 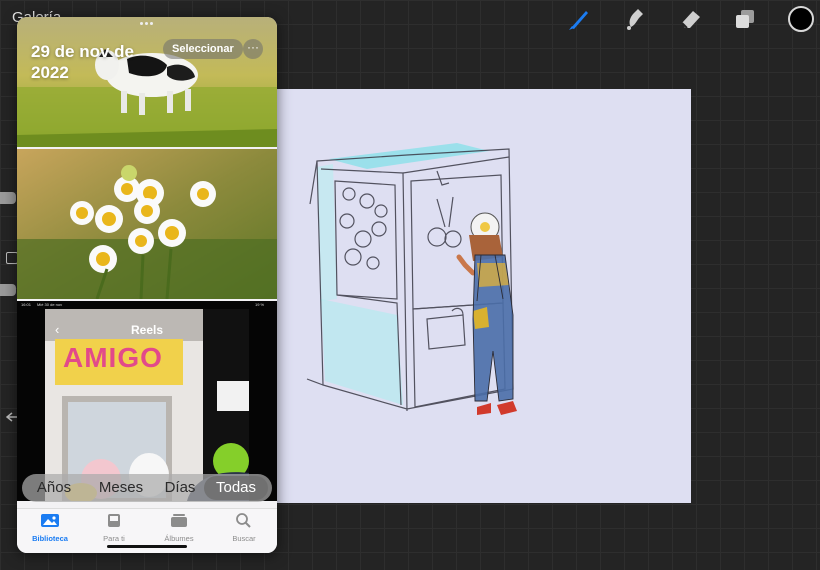 I want to click on time-segmented-control: Años Meses Días Todas, so click(x=147, y=488).